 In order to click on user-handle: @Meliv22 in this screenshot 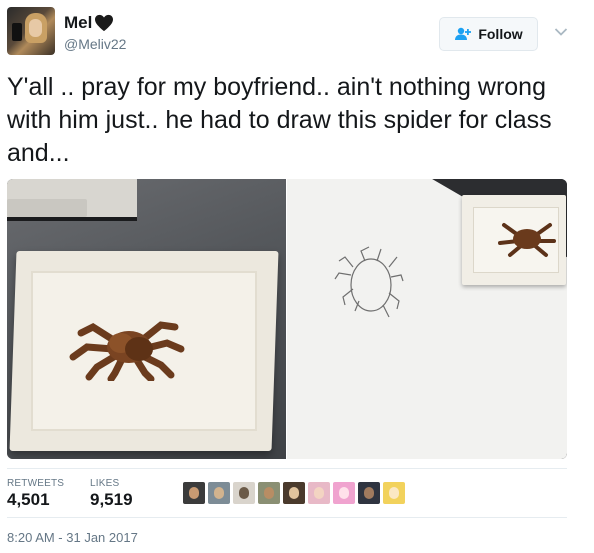, I will do `click(95, 44)`.